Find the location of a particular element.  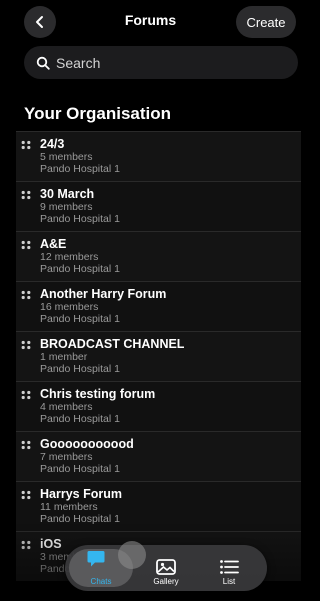

forum-item: A&E 12 members Pando Hospital 1 is located at coordinates (158, 256).